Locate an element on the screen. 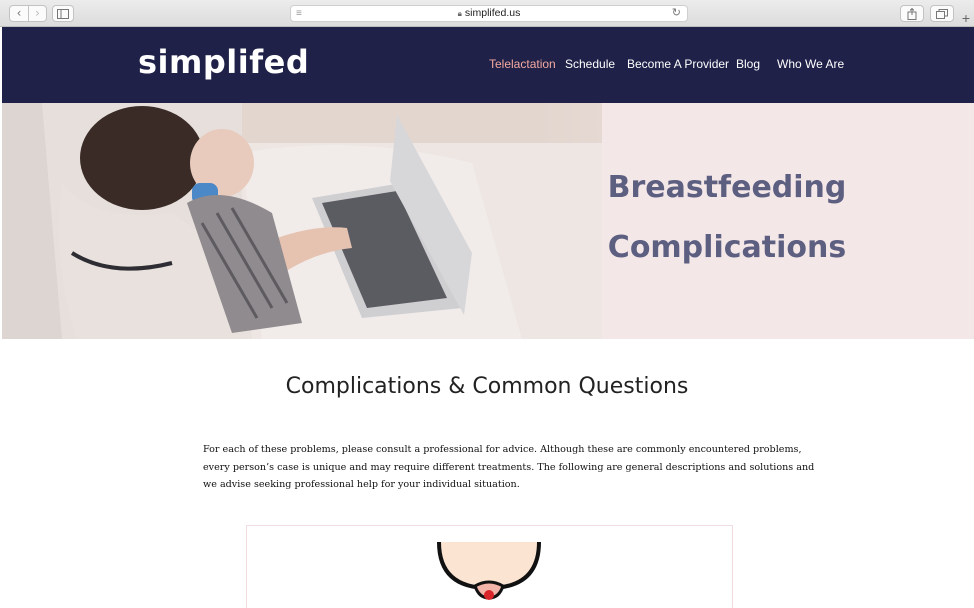  share-icon is located at coordinates (912, 13).